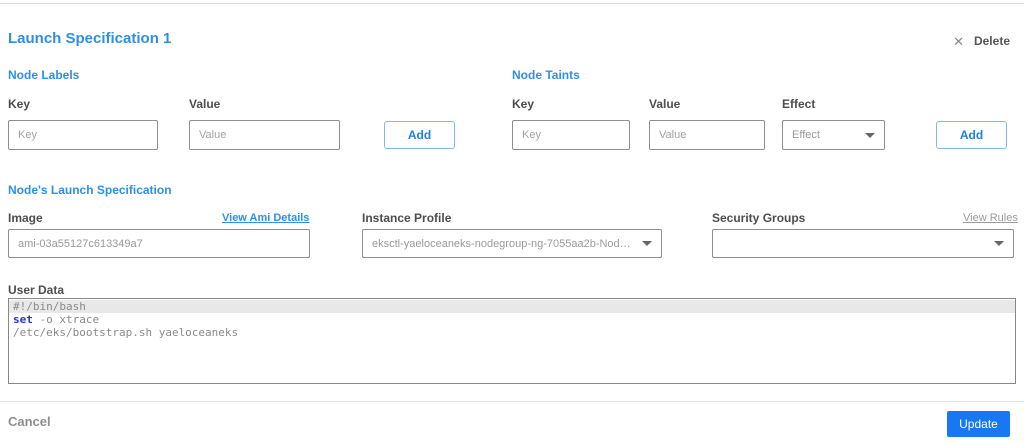  I want to click on delete-button: ✕ Delete, so click(981, 41).